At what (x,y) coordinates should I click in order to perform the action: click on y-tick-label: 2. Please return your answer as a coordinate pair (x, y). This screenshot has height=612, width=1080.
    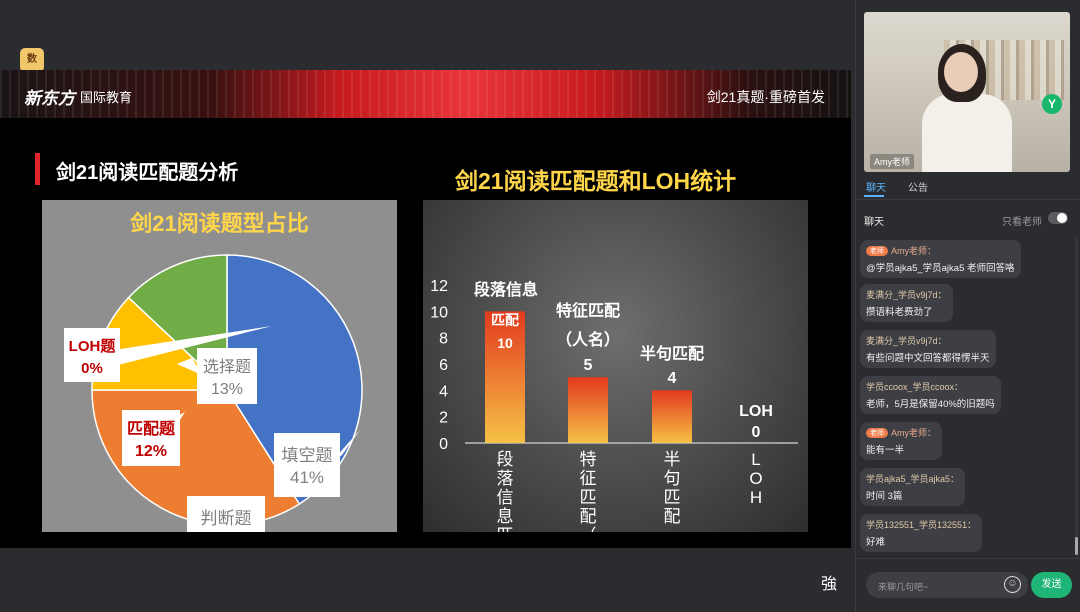
    Looking at the image, I should click on (443, 418).